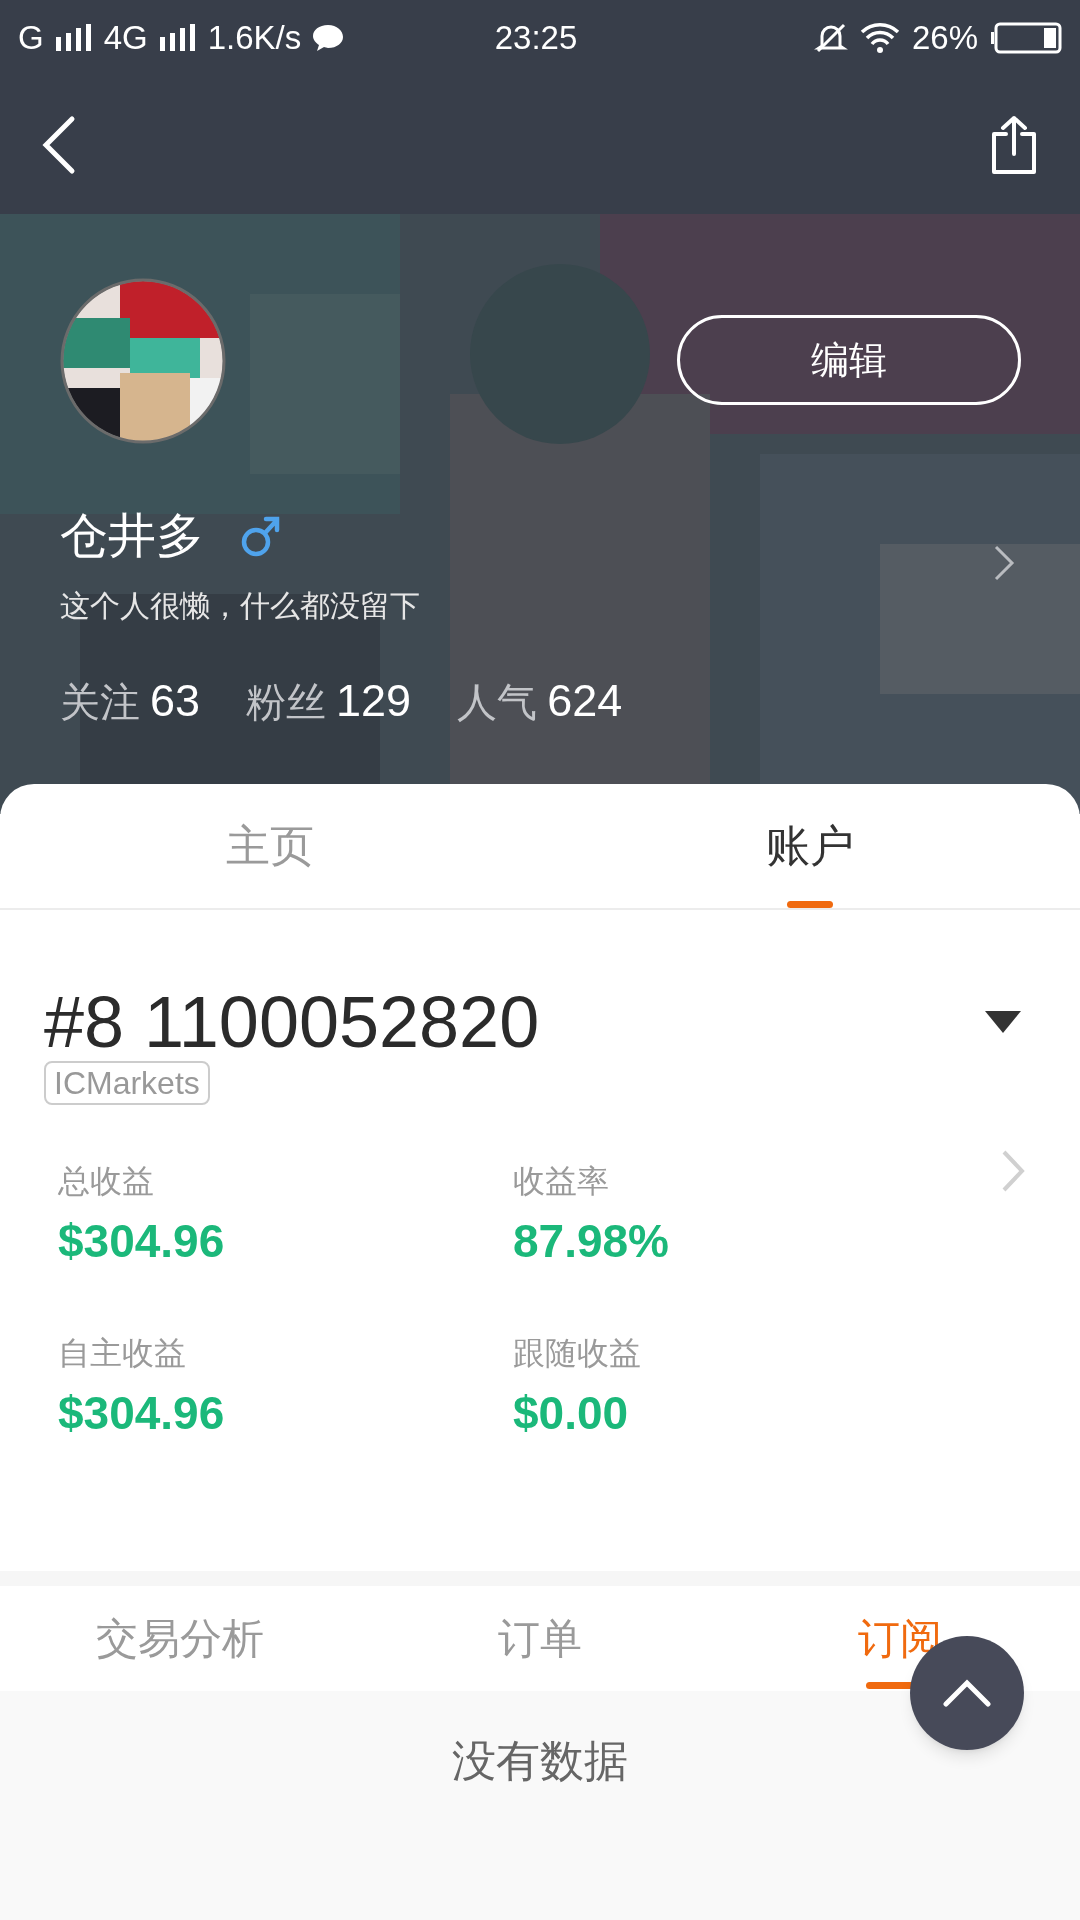 This screenshot has height=1920, width=1080. Describe the element at coordinates (127, 1083) in the screenshot. I see `broker-tag: ICMarkets` at that location.